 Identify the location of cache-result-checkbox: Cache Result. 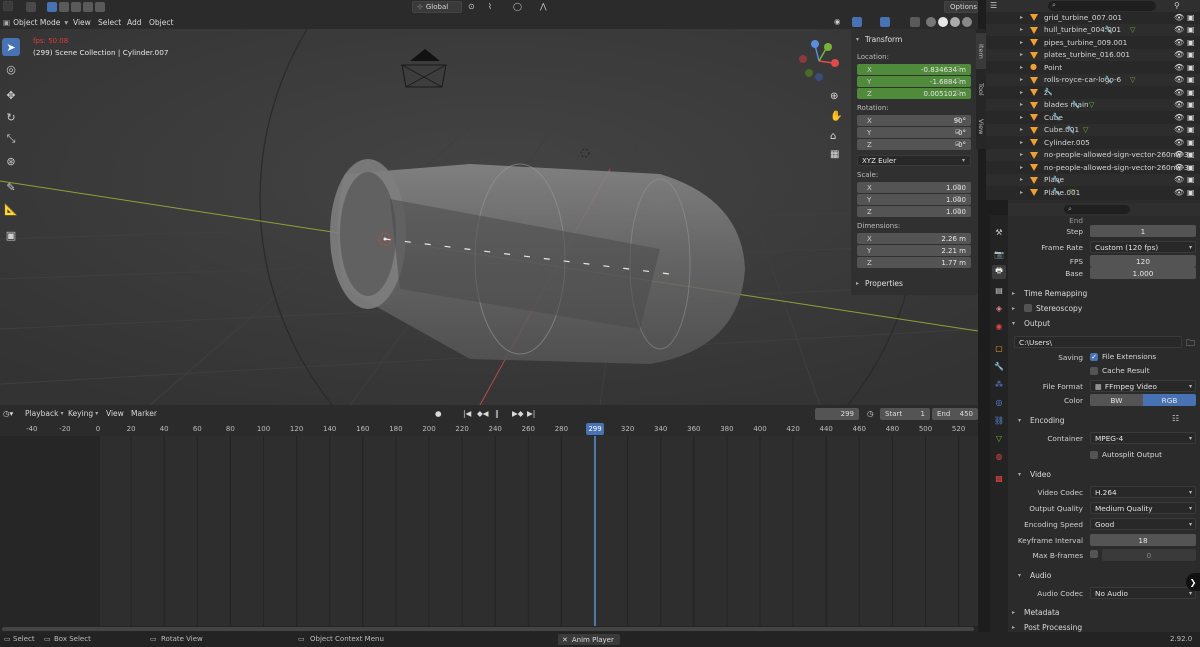
(1120, 370).